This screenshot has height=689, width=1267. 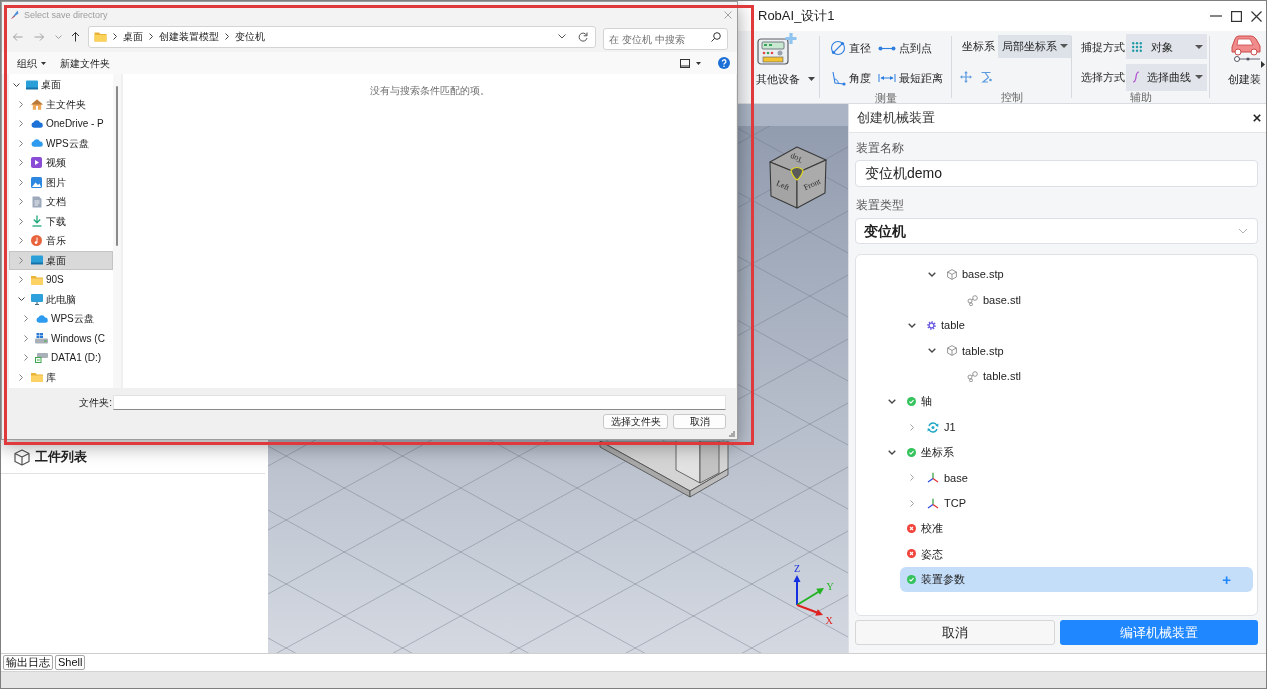 What do you see at coordinates (429, 91) in the screenshot?
I see `empty-message: 没有与搜索条件匹配的项。` at bounding box center [429, 91].